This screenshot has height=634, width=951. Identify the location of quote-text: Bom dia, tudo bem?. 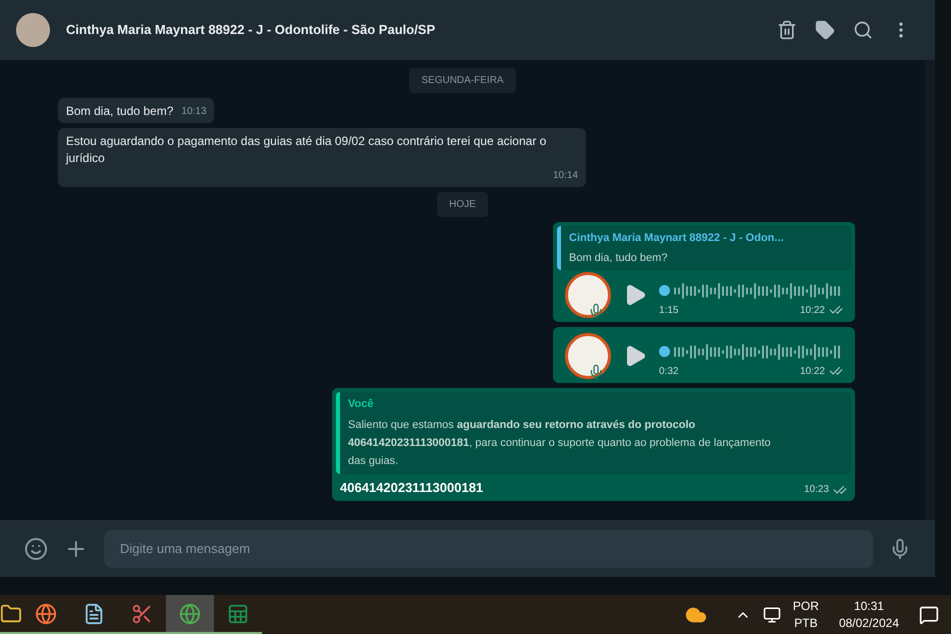
(618, 258).